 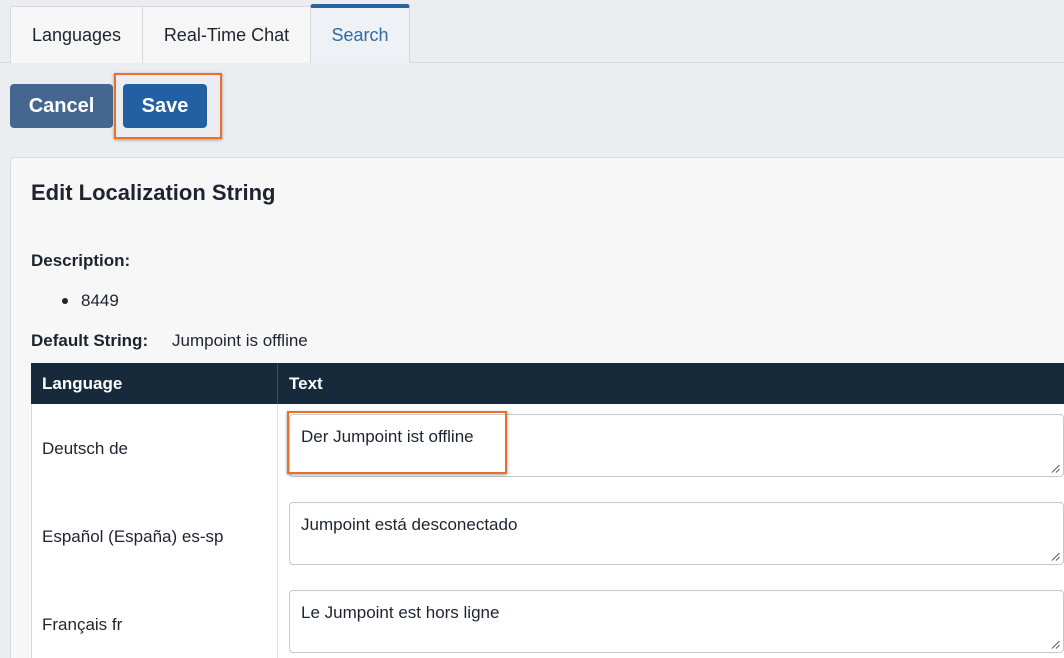 What do you see at coordinates (76, 34) in the screenshot?
I see `tab-languages: Languages` at bounding box center [76, 34].